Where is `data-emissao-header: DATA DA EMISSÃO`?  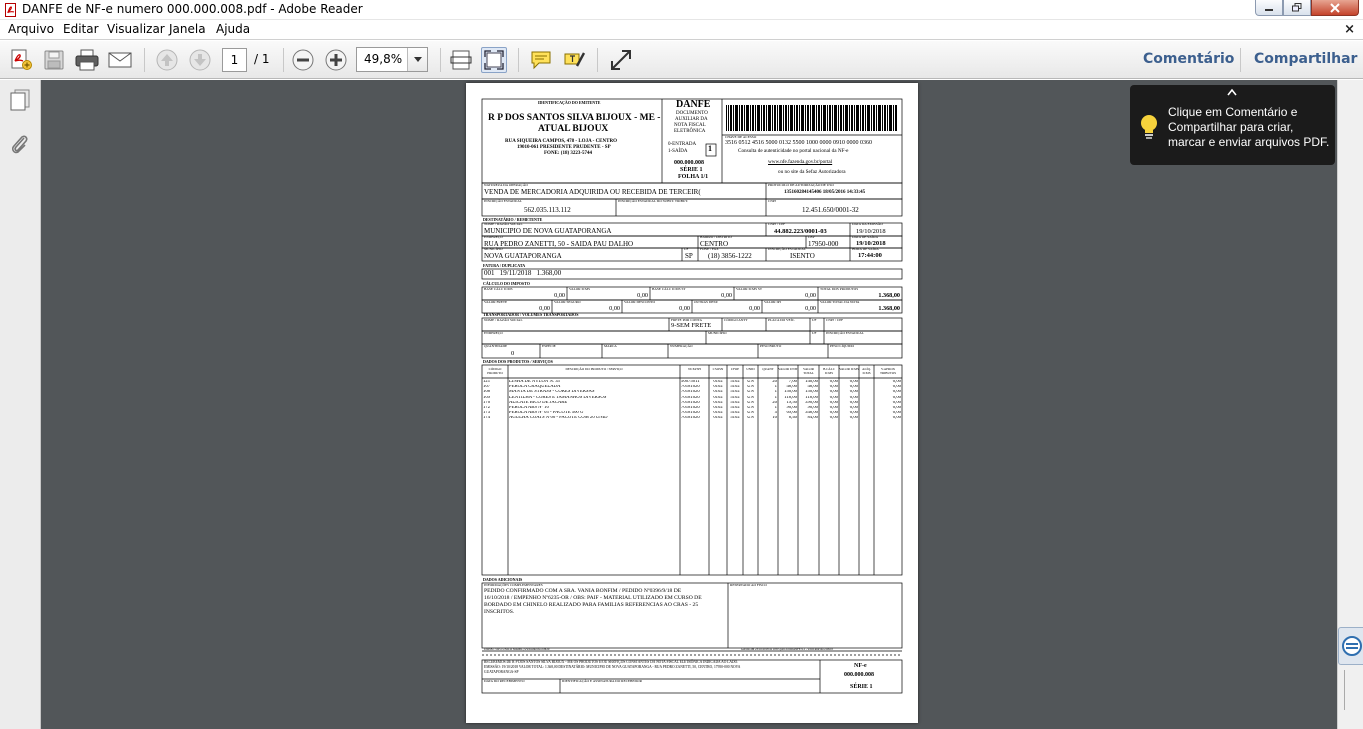
data-emissao-header: DATA DA EMISSÃO is located at coordinates (867, 224).